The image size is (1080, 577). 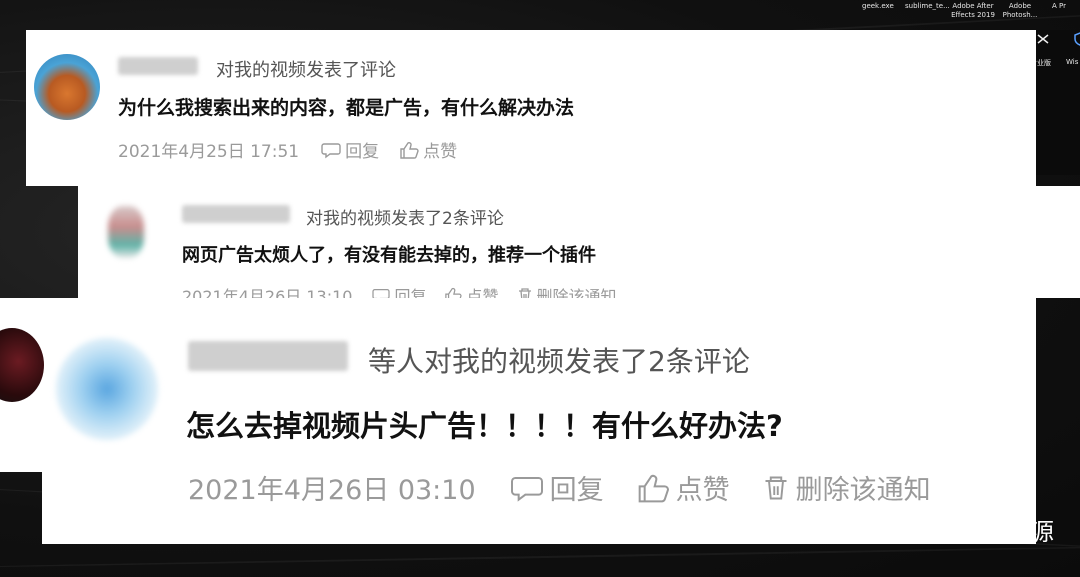 I want to click on comment-time: 2021年4月26日 03:10, so click(x=332, y=490).